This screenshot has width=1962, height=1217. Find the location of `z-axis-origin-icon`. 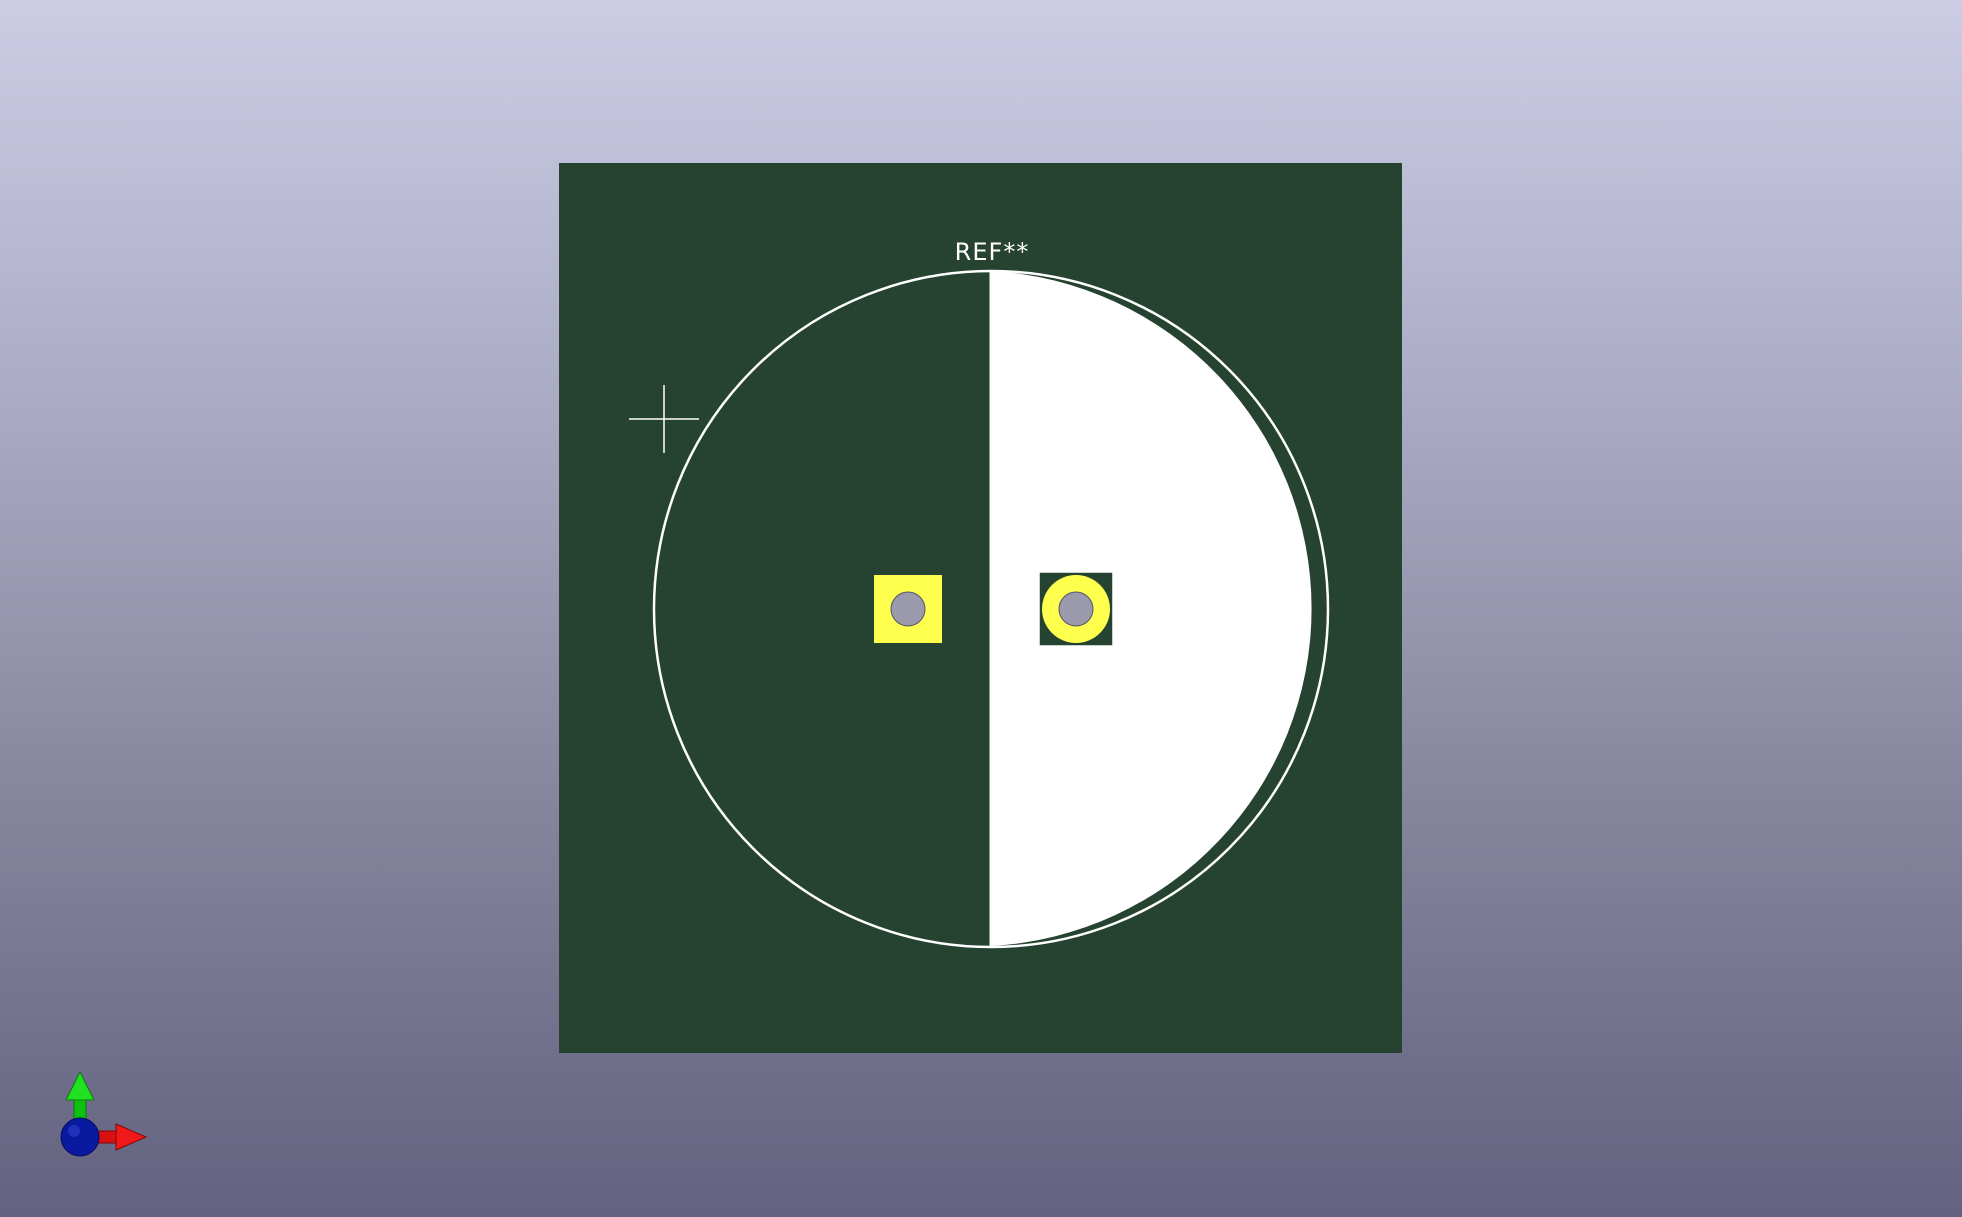

z-axis-origin-icon is located at coordinates (80, 1137).